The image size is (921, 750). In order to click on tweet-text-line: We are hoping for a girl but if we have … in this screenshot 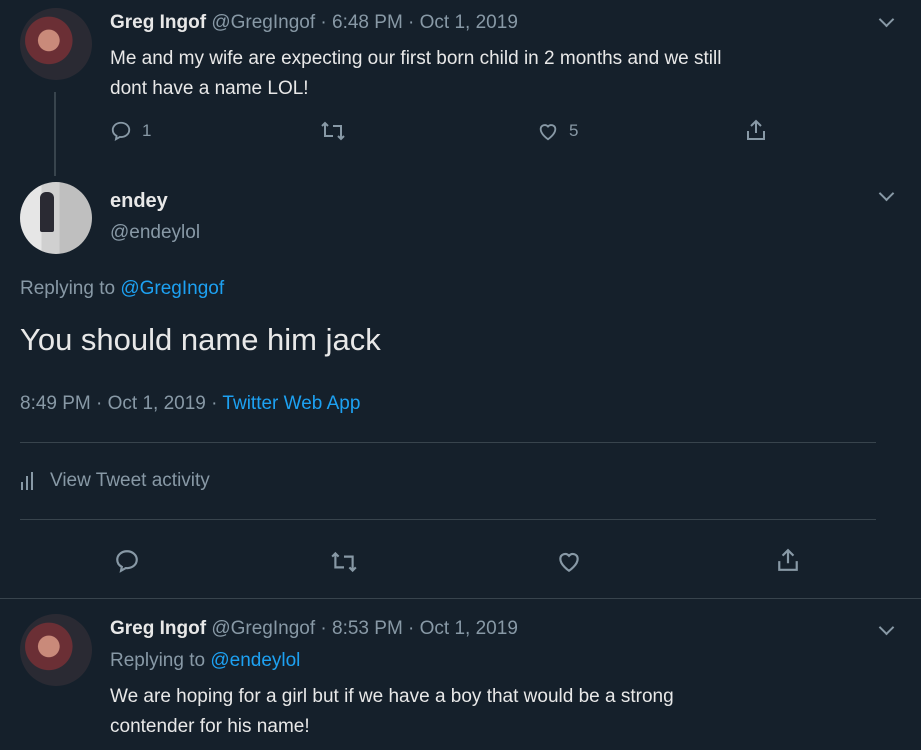, I will do `click(392, 696)`.